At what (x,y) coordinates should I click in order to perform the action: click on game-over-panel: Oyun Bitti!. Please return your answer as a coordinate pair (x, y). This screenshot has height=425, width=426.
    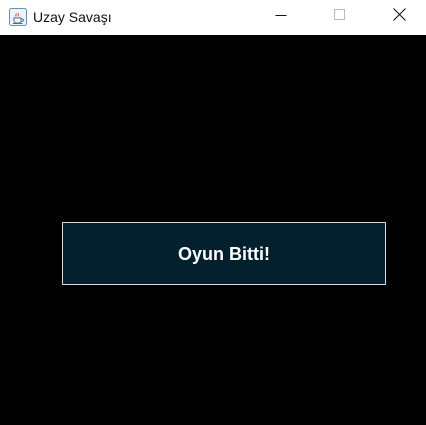
    Looking at the image, I should click on (224, 253).